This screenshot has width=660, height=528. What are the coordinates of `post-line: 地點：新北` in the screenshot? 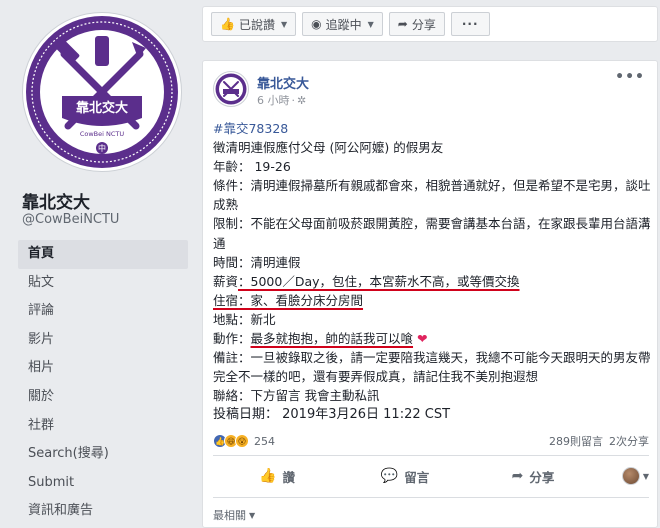 It's located at (244, 319).